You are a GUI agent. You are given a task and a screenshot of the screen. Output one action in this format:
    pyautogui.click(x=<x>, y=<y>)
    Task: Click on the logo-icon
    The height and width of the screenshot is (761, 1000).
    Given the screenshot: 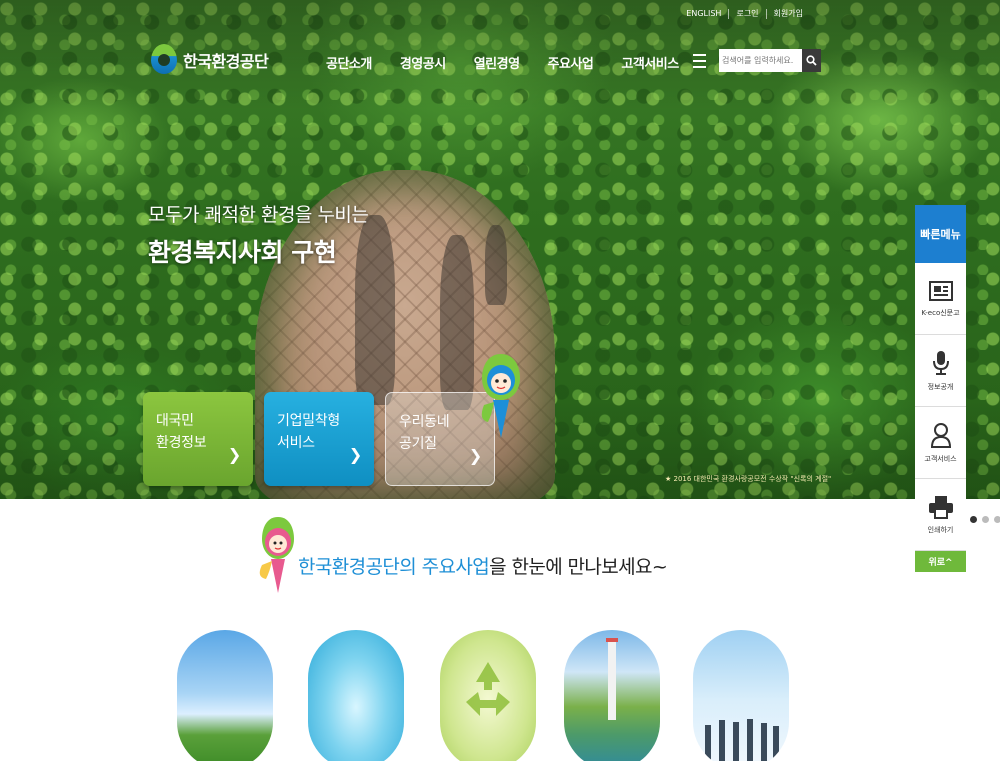 What is the action you would take?
    pyautogui.click(x=164, y=60)
    